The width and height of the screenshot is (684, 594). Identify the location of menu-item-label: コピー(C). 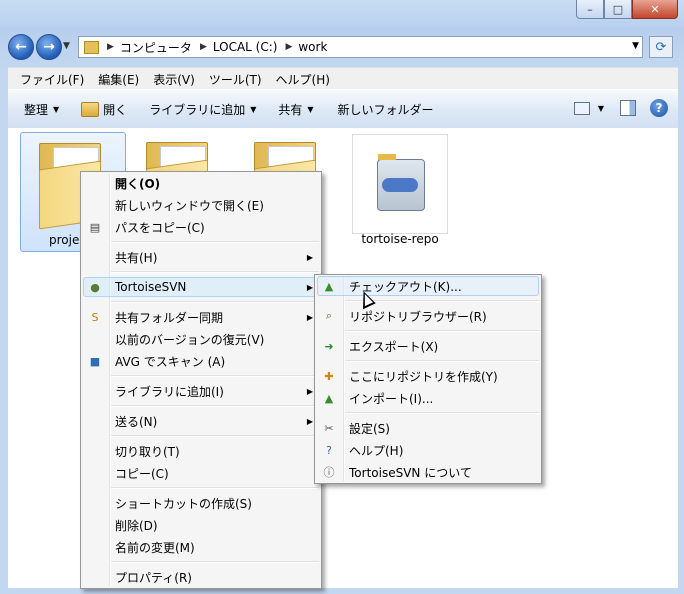
(142, 473).